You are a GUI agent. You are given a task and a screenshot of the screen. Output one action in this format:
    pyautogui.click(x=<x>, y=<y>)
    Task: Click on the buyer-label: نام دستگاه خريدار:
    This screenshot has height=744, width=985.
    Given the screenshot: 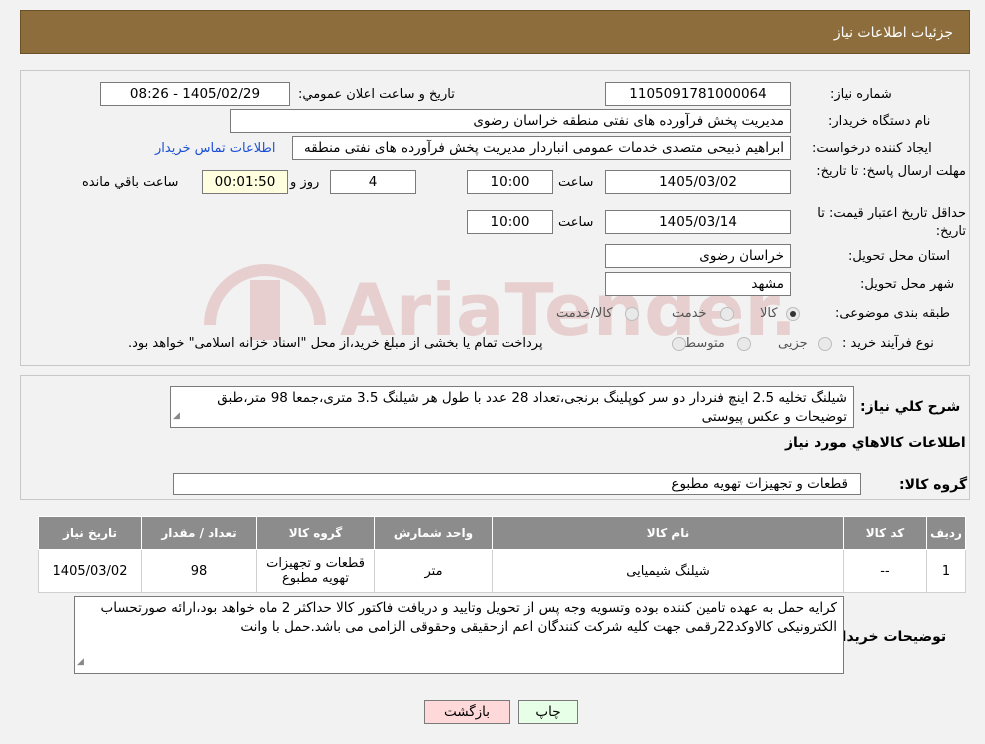 What is the action you would take?
    pyautogui.click(x=879, y=121)
    